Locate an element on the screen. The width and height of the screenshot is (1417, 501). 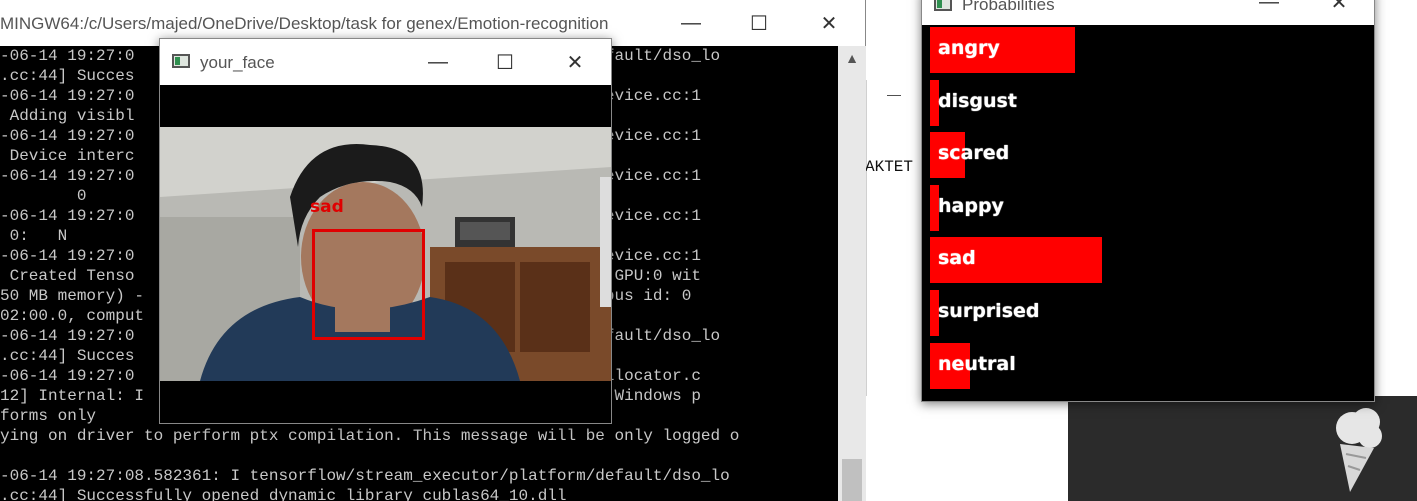
face-titlebar: your_face — ☐ ✕ is located at coordinates (385, 62).